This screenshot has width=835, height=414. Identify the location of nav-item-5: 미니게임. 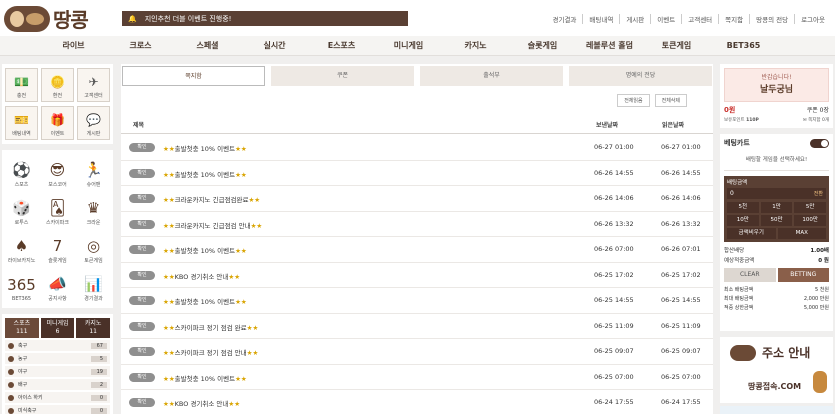
(408, 45).